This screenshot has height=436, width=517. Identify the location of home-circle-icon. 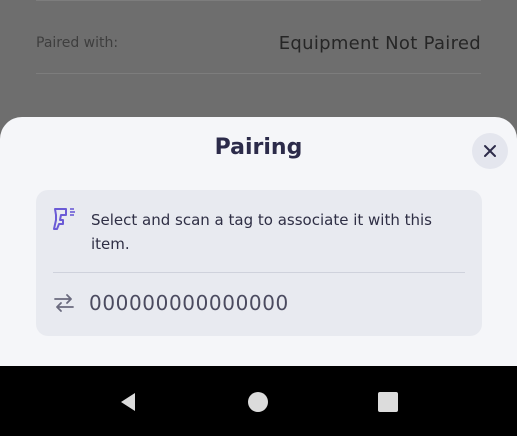
(258, 402).